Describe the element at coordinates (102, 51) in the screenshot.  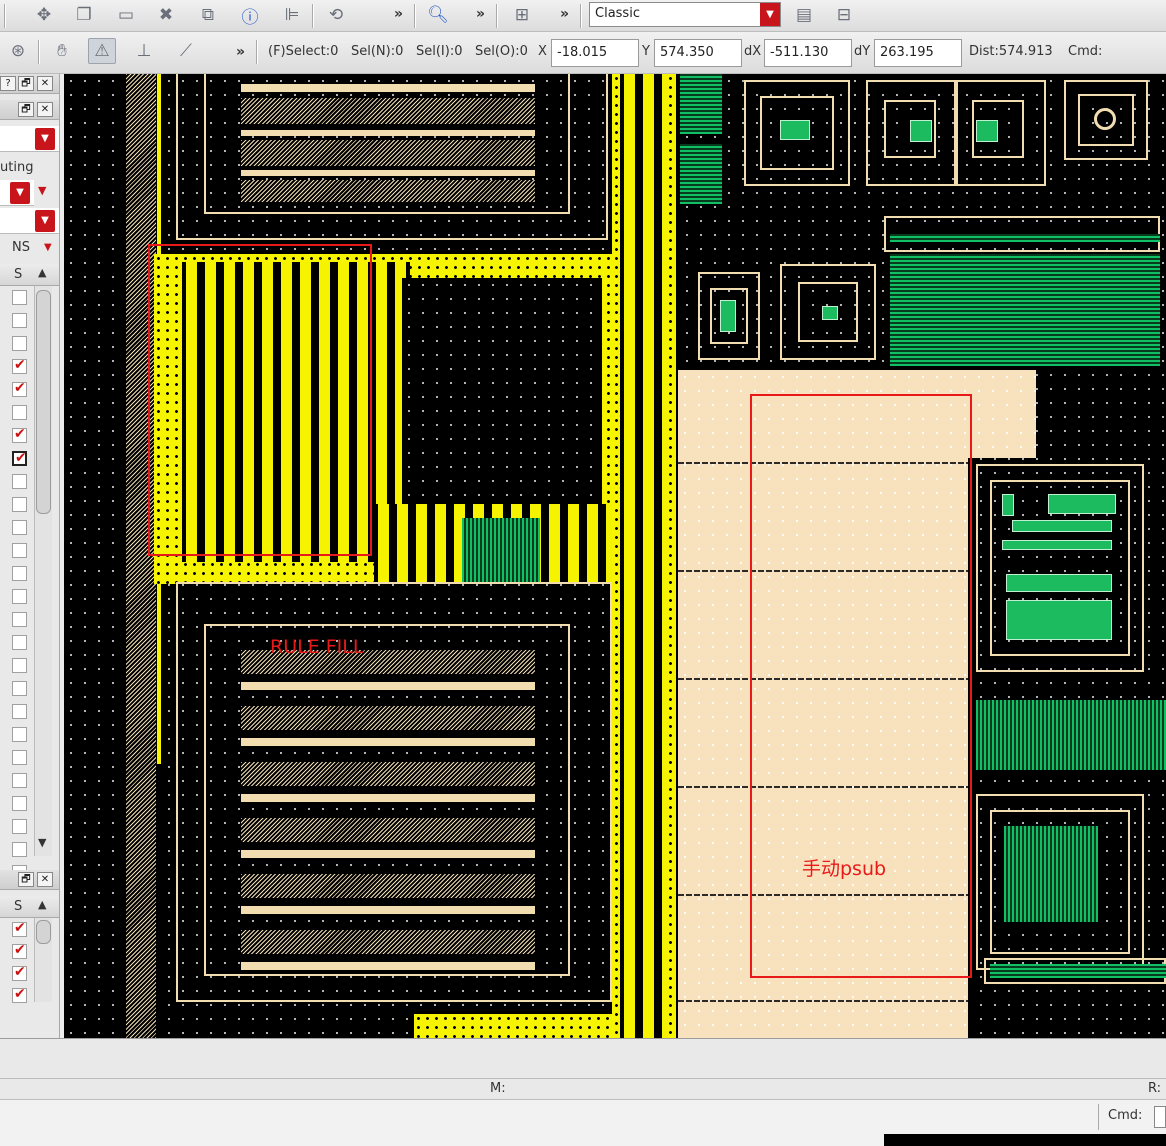
I see `warning-icon: ⚠︎` at that location.